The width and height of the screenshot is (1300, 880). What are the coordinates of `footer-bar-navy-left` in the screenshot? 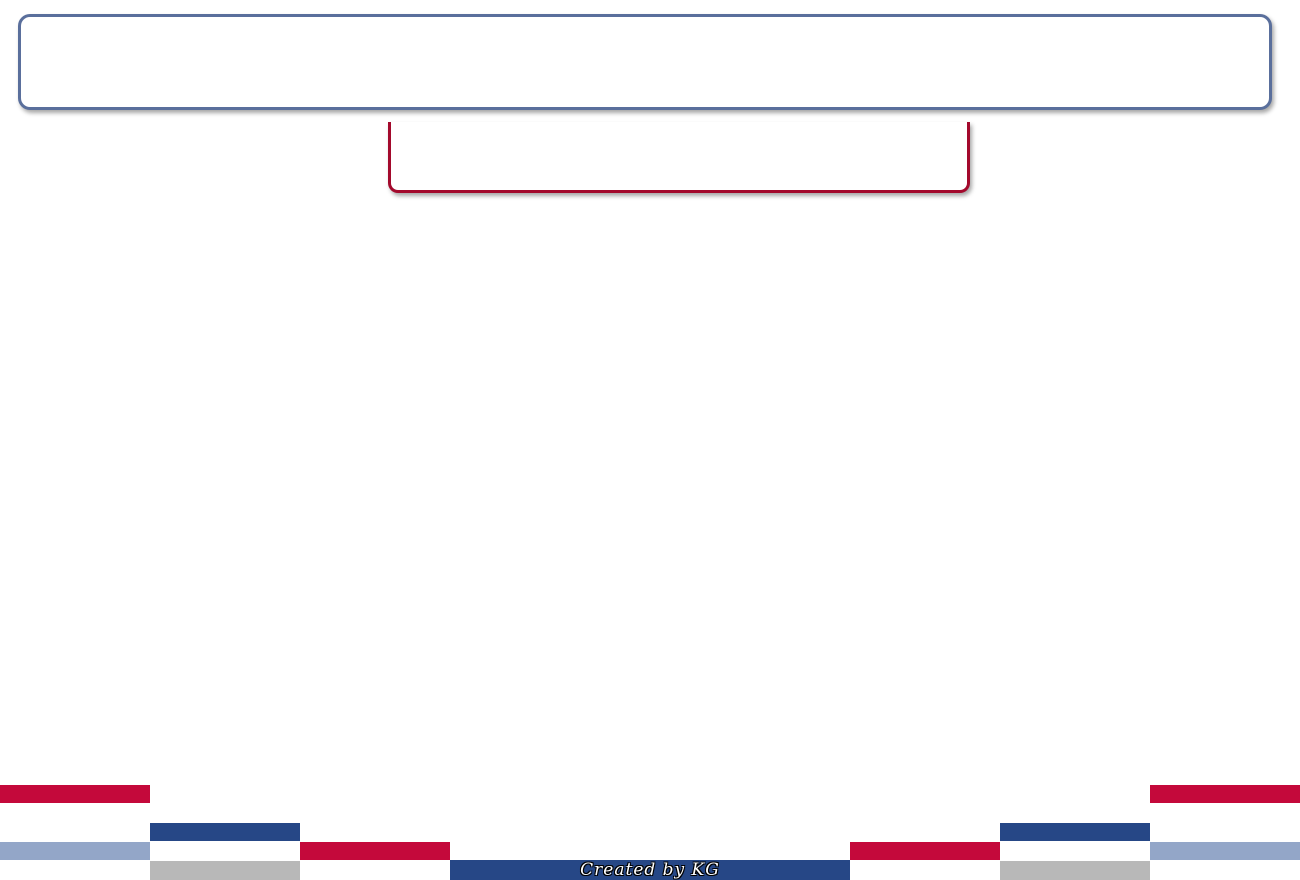 It's located at (225, 832).